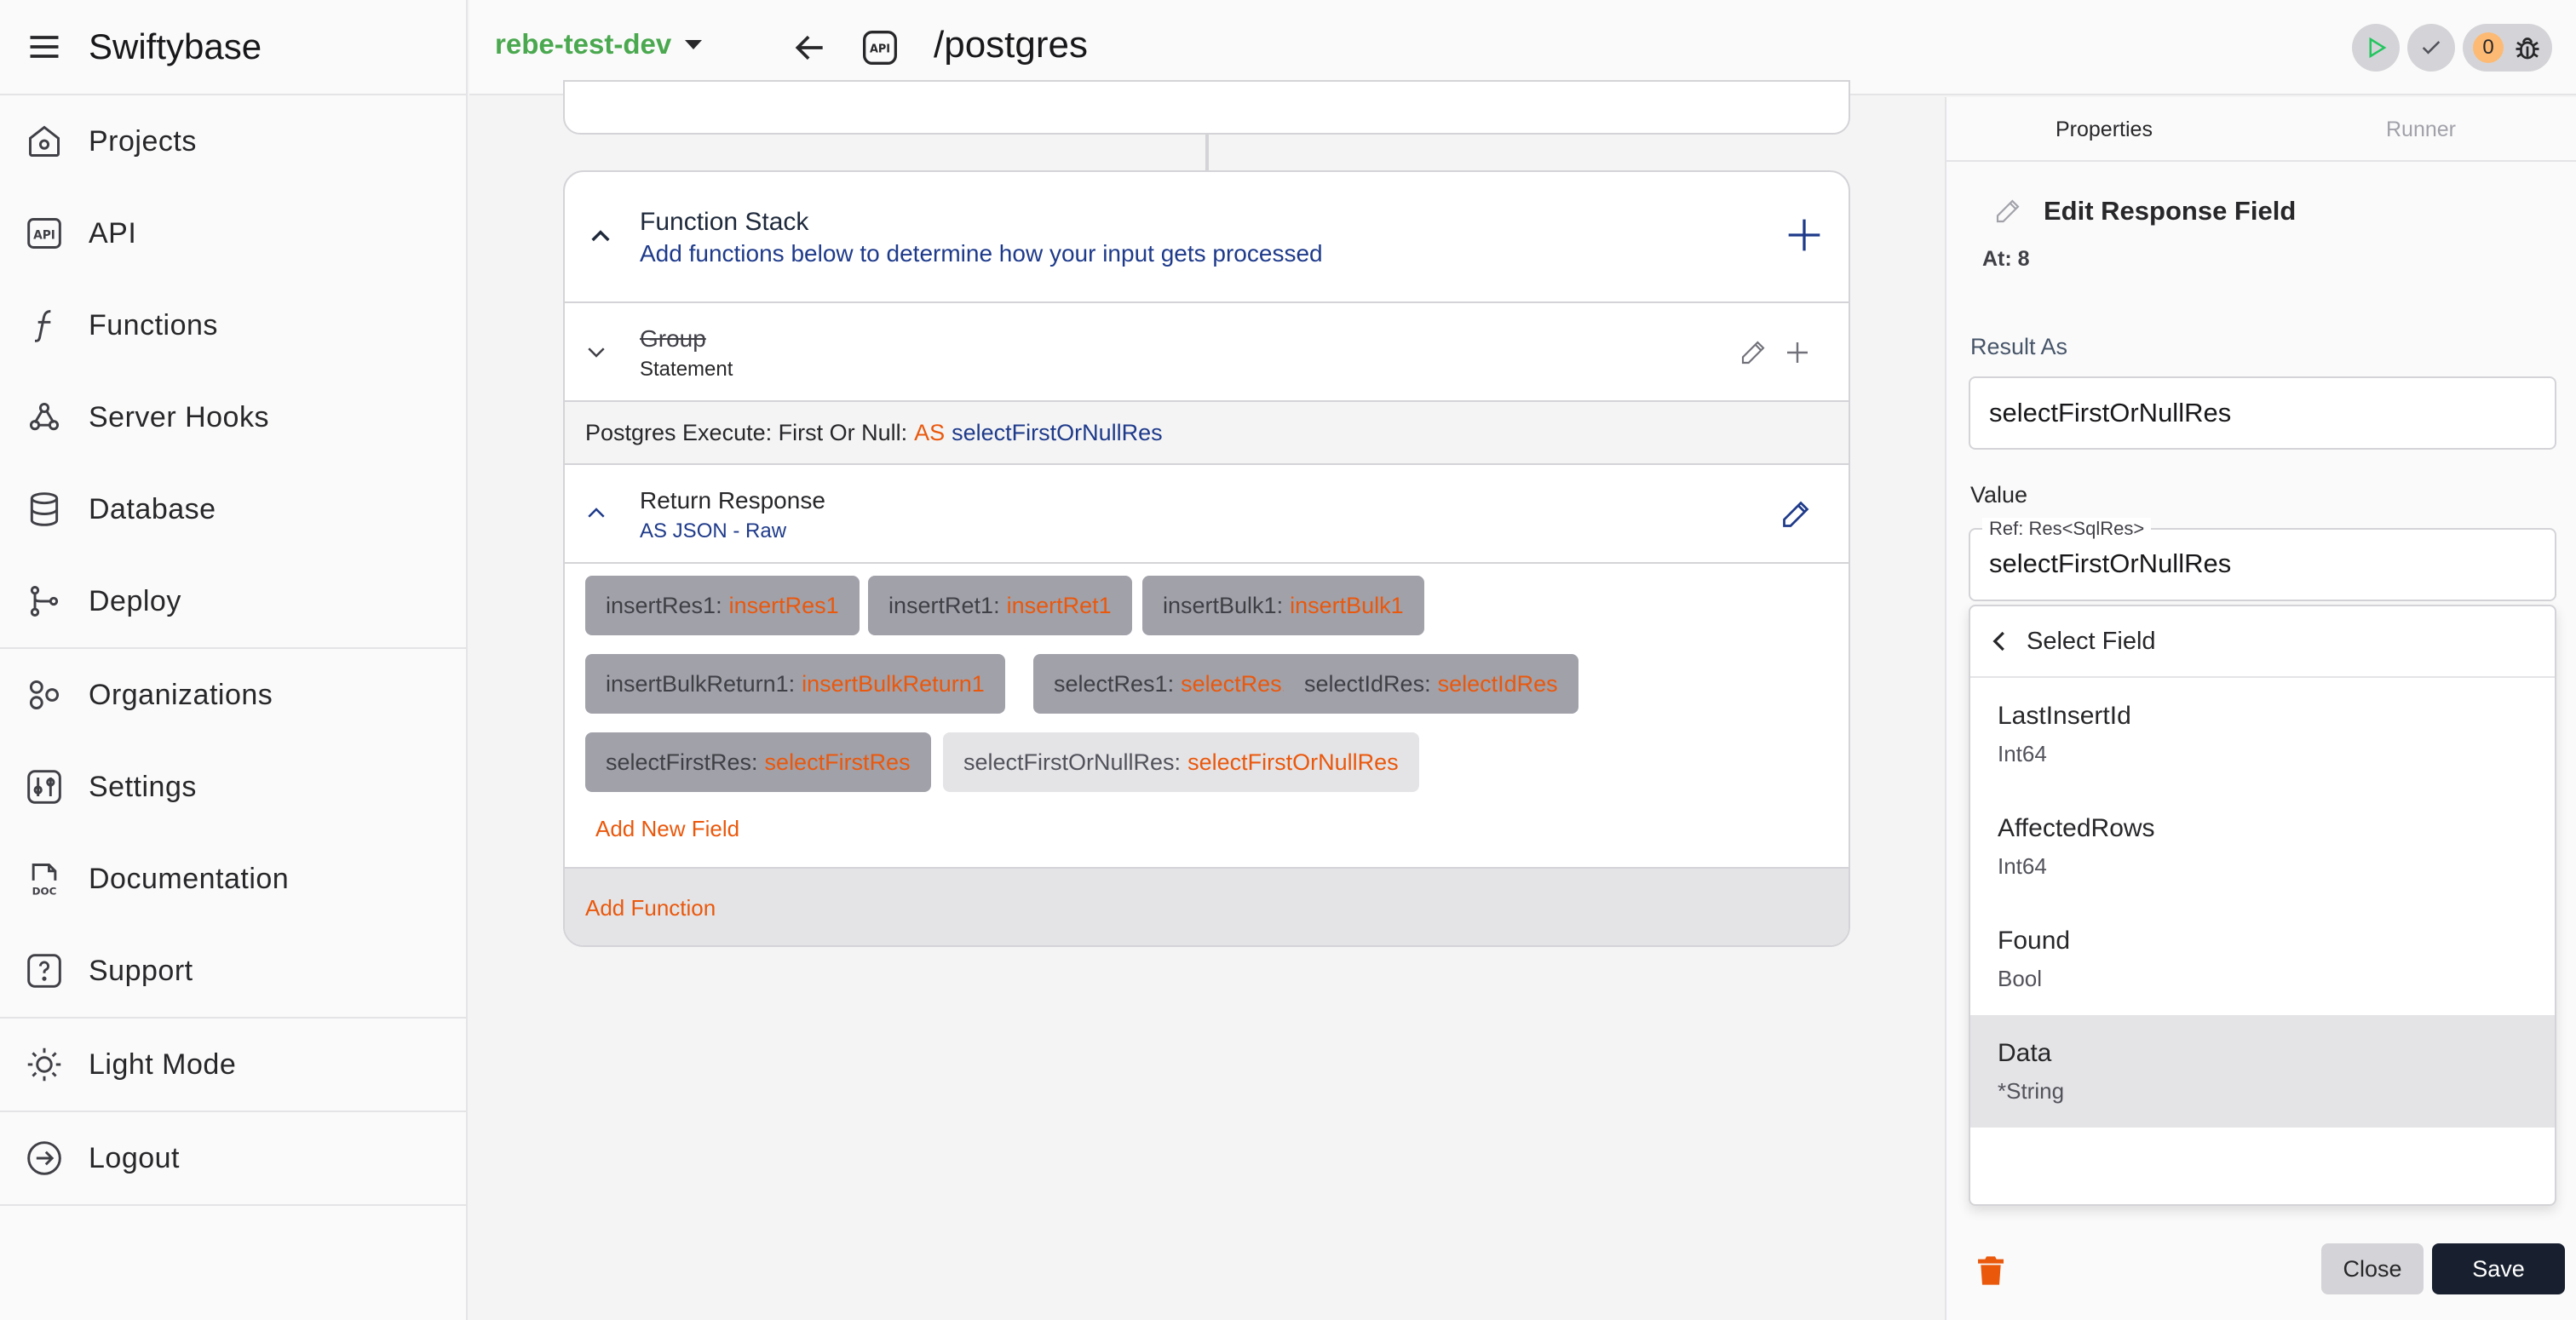 This screenshot has height=1320, width=2576. I want to click on sidebar-item-api: API API, so click(233, 233).